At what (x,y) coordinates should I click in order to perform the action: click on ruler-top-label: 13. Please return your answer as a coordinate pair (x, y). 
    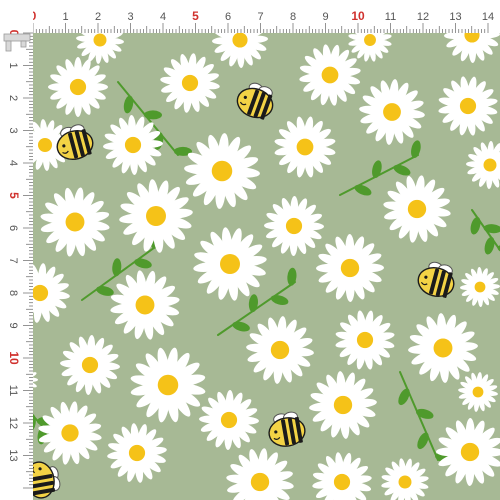
    Looking at the image, I should click on (455, 17).